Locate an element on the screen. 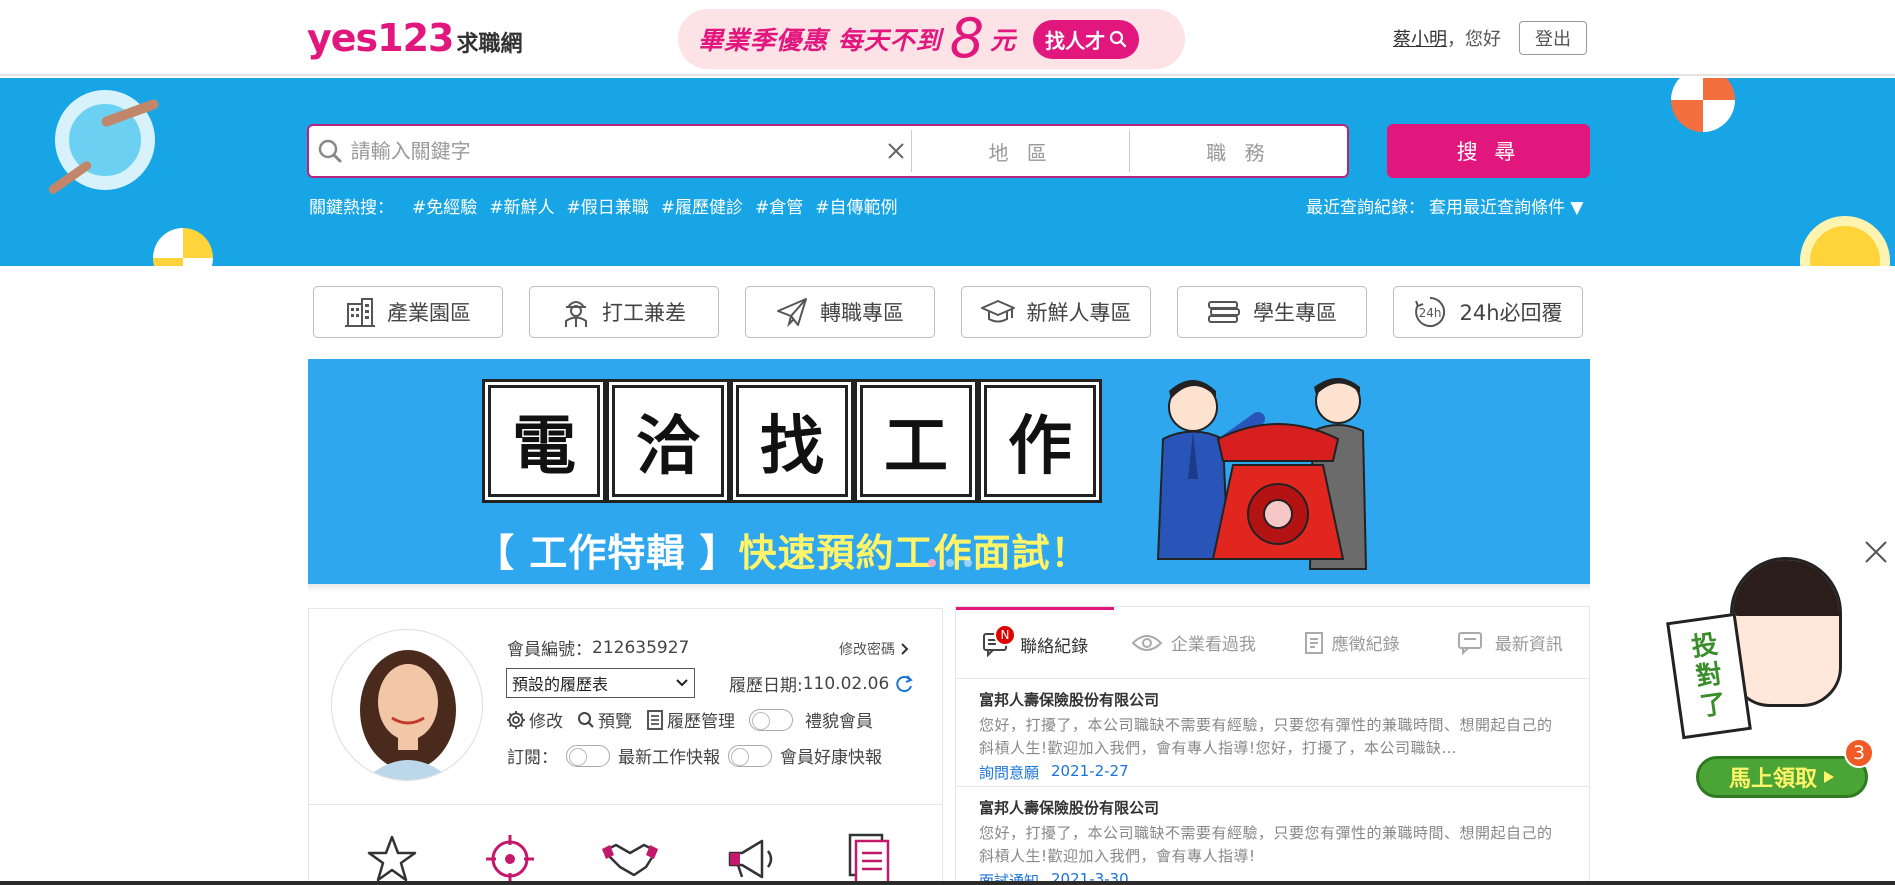 This screenshot has height=885, width=1895. eye-icon is located at coordinates (1147, 642).